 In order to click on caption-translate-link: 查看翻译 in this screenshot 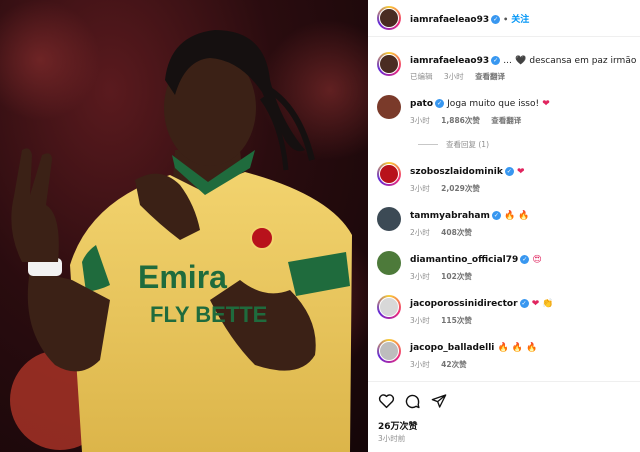, I will do `click(490, 76)`.